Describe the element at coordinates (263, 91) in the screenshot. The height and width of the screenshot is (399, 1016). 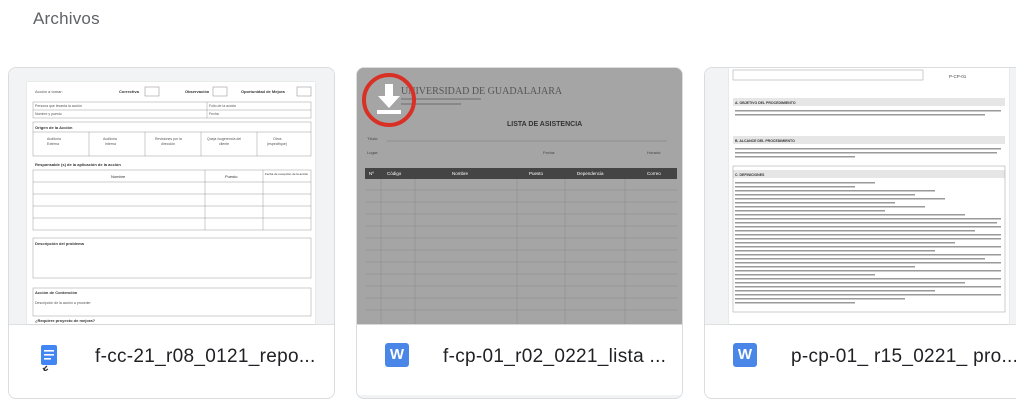
I see `label-oportunidad: Oportunidad de Mejora` at that location.